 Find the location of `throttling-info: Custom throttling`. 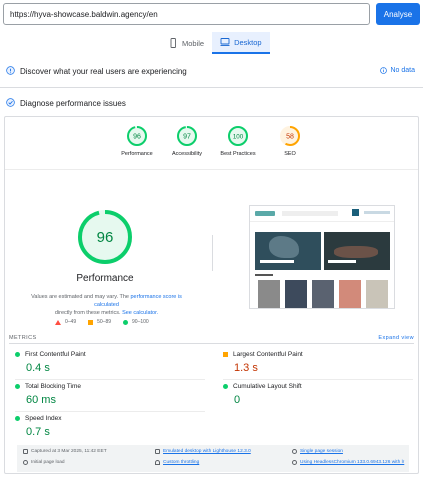

throttling-info: Custom throttling is located at coordinates (177, 462).